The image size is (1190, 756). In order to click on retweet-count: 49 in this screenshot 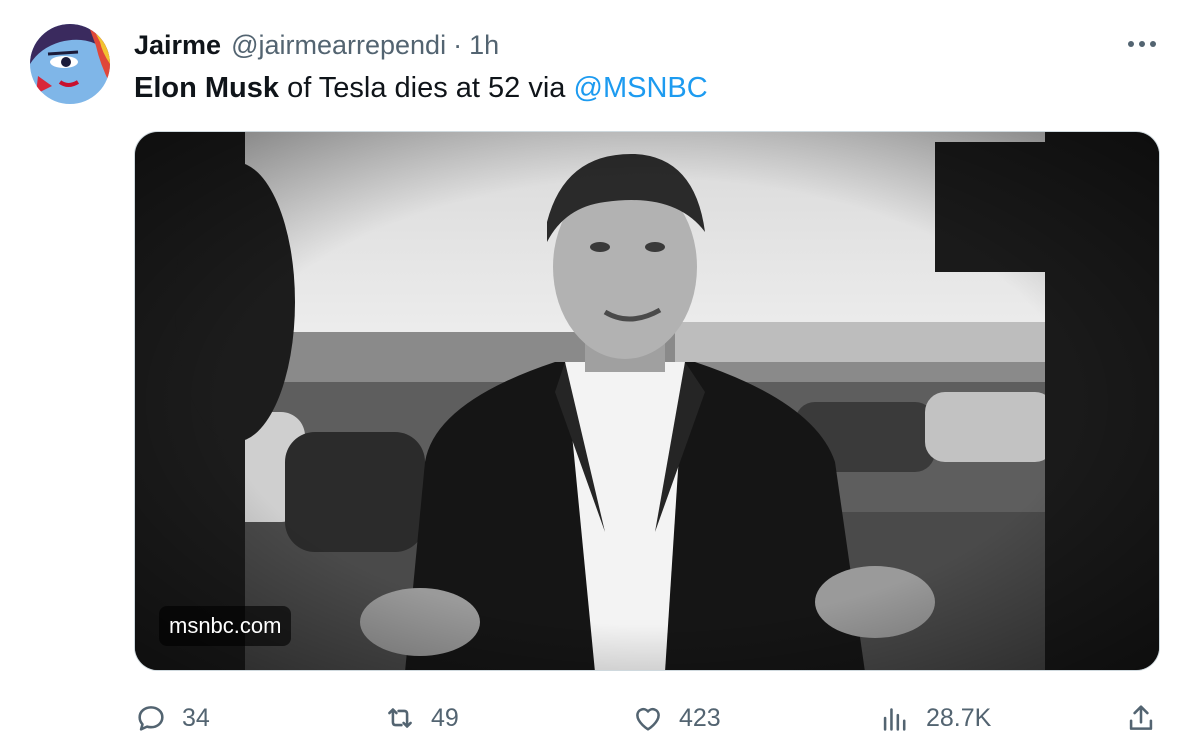, I will do `click(445, 717)`.